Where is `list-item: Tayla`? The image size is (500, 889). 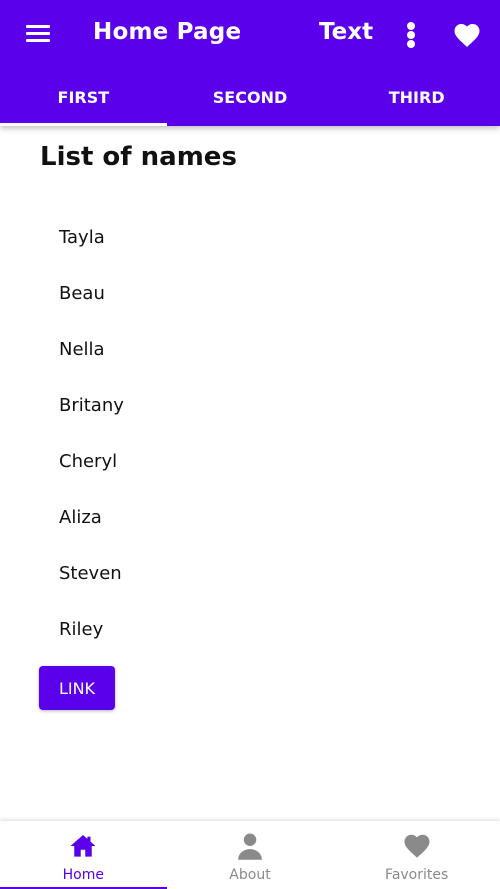 list-item: Tayla is located at coordinates (250, 238).